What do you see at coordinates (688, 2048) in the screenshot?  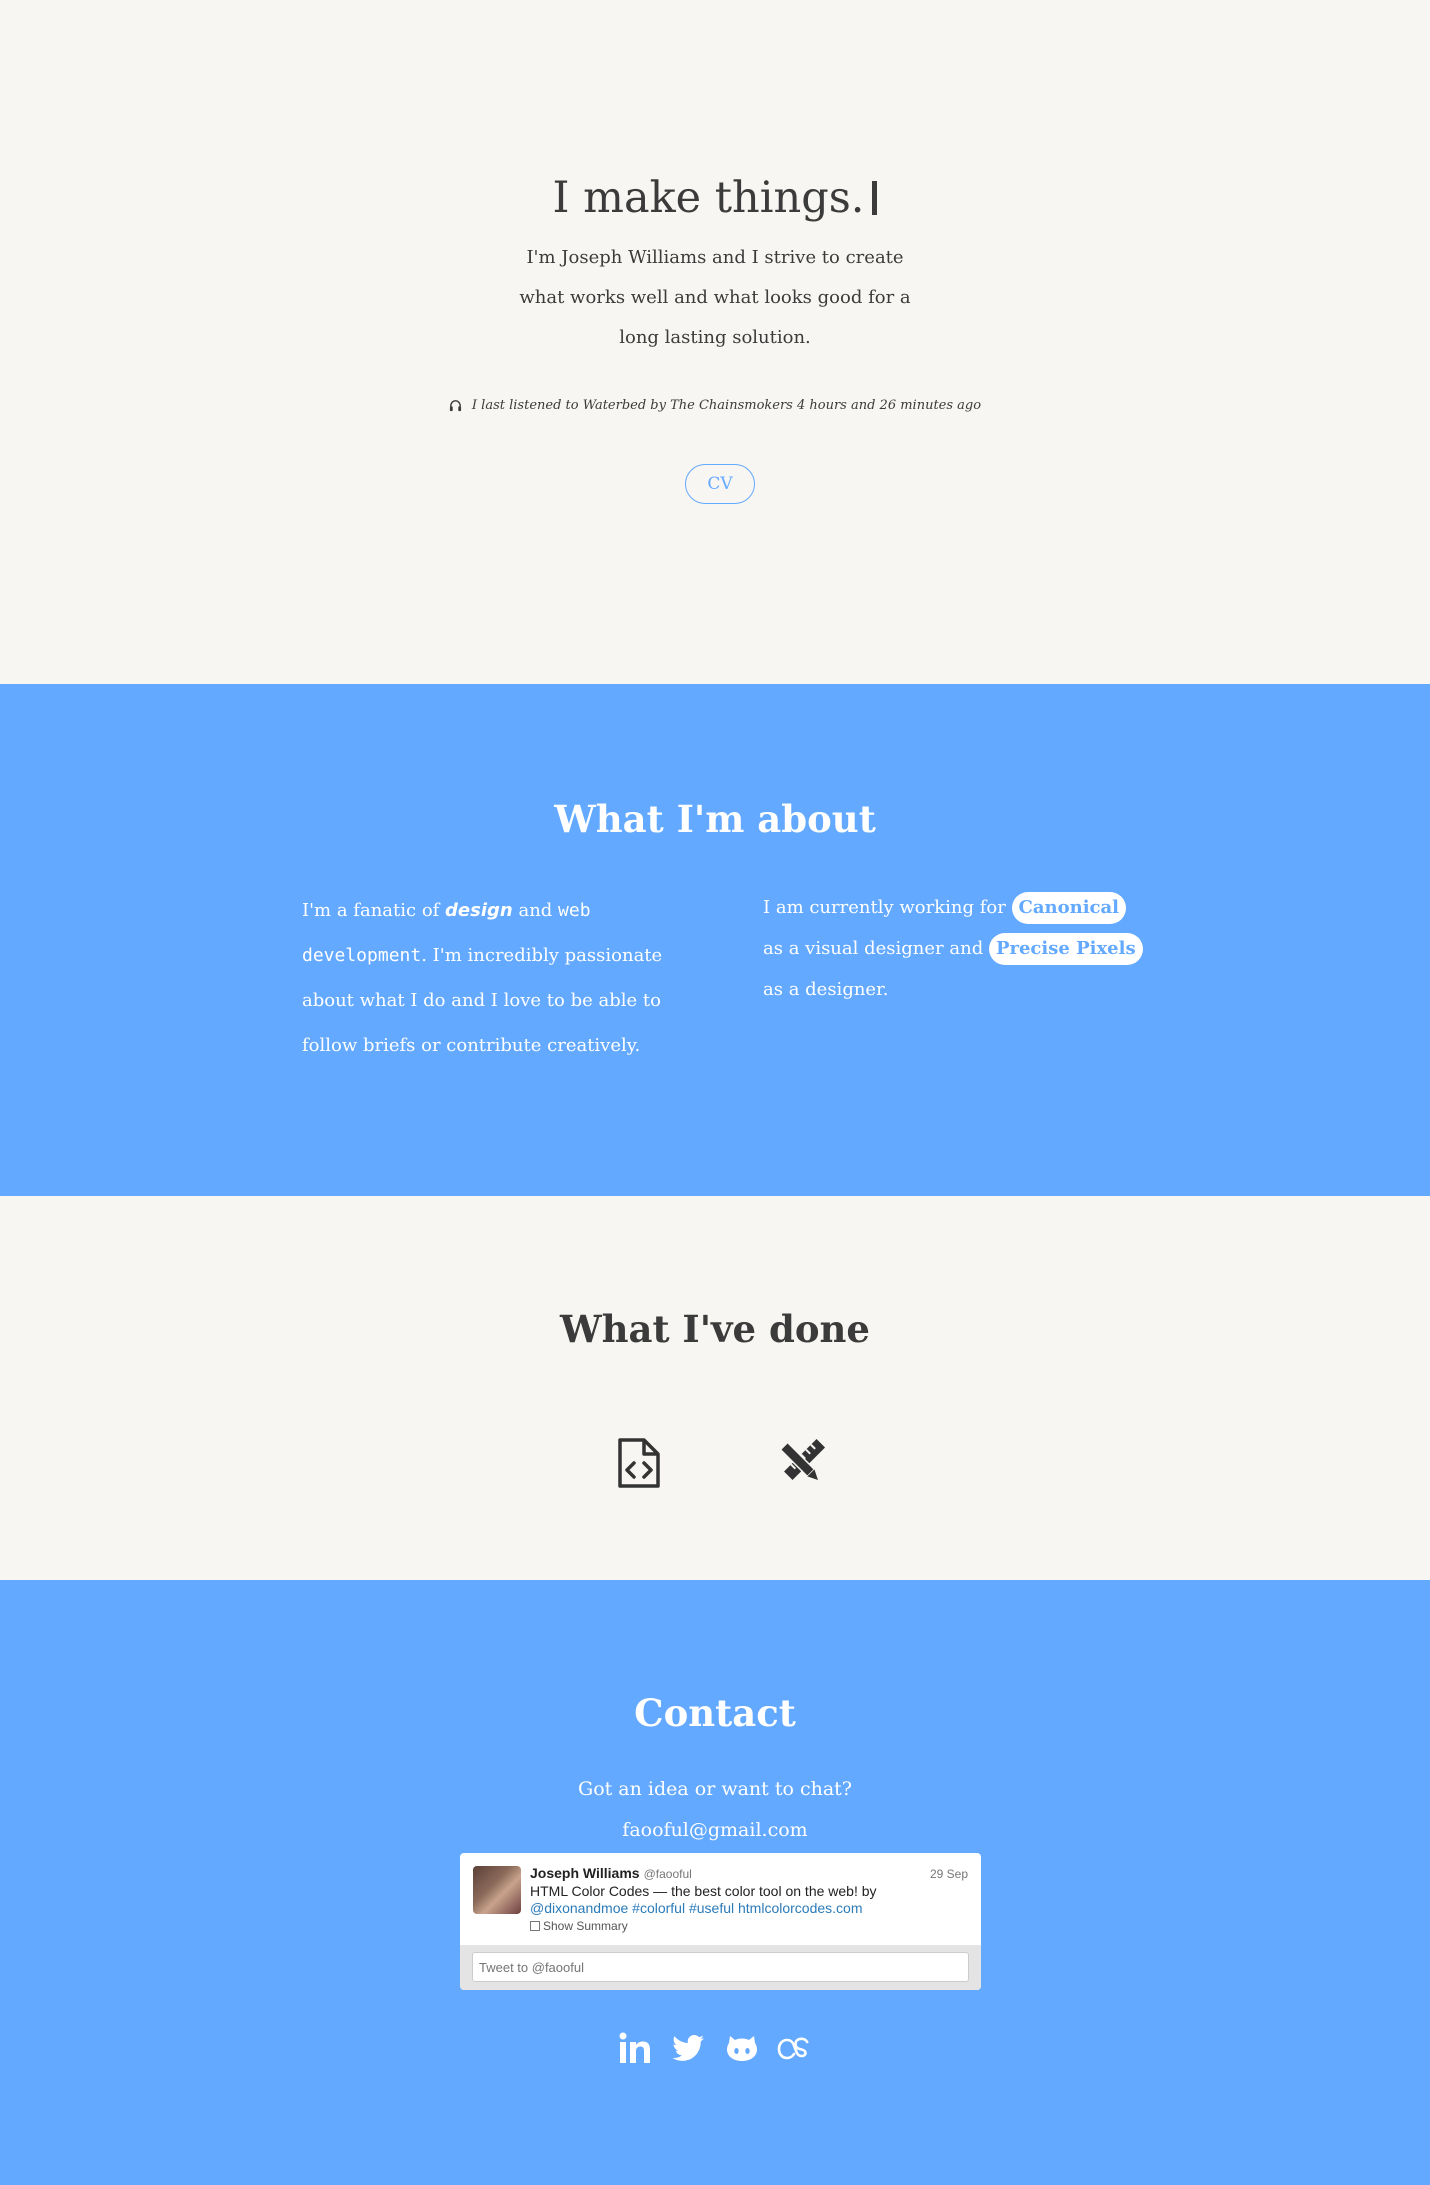 I see `twitter-icon` at bounding box center [688, 2048].